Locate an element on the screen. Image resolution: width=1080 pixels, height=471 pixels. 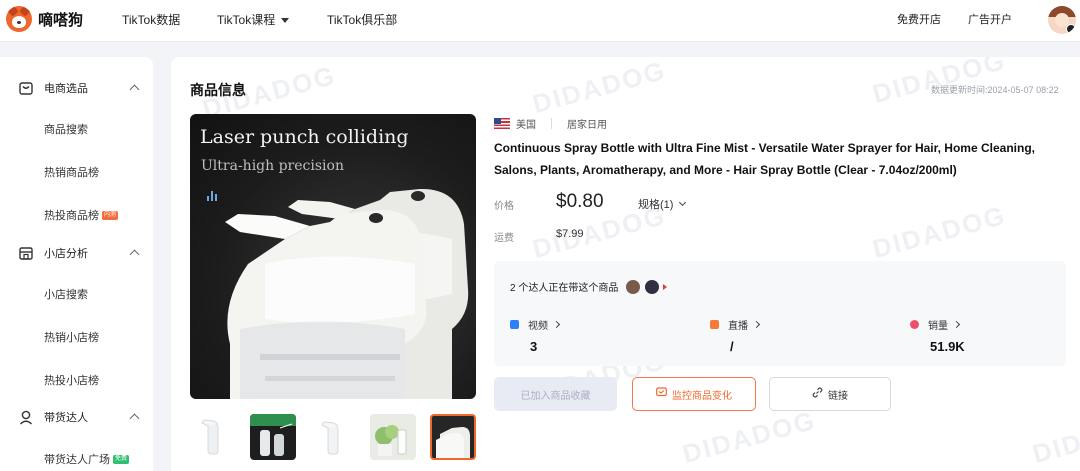
price-value: $0.80 is located at coordinates (580, 201).